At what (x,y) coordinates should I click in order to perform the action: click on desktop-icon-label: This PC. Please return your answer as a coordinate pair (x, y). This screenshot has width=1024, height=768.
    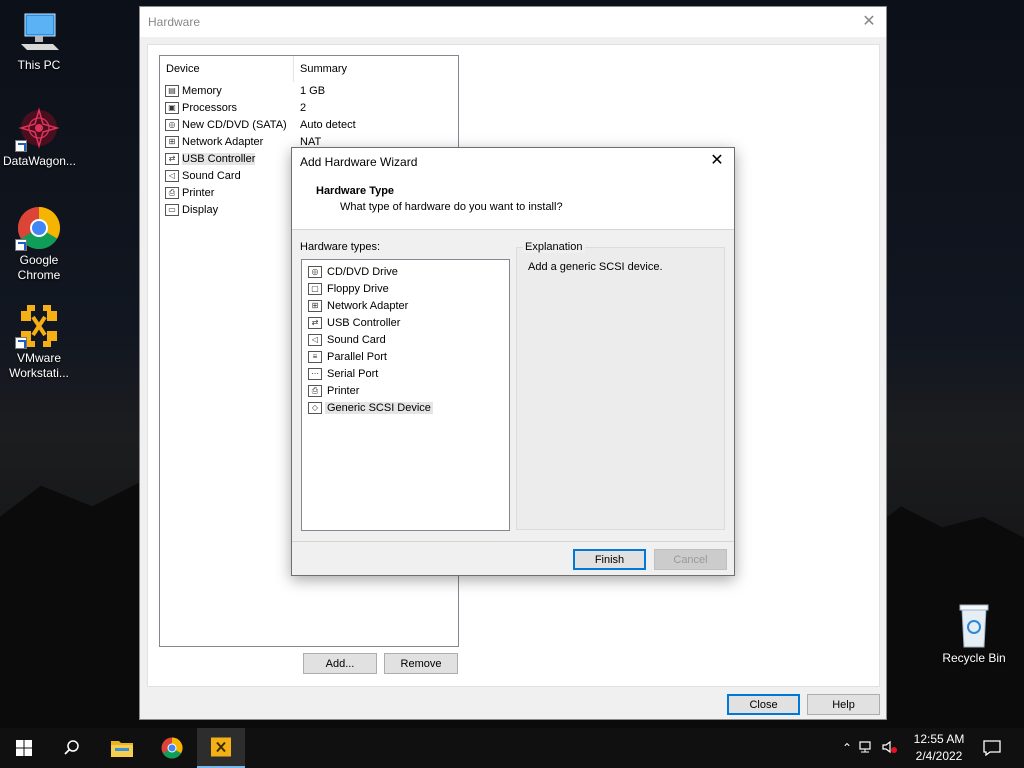
    Looking at the image, I should click on (39, 65).